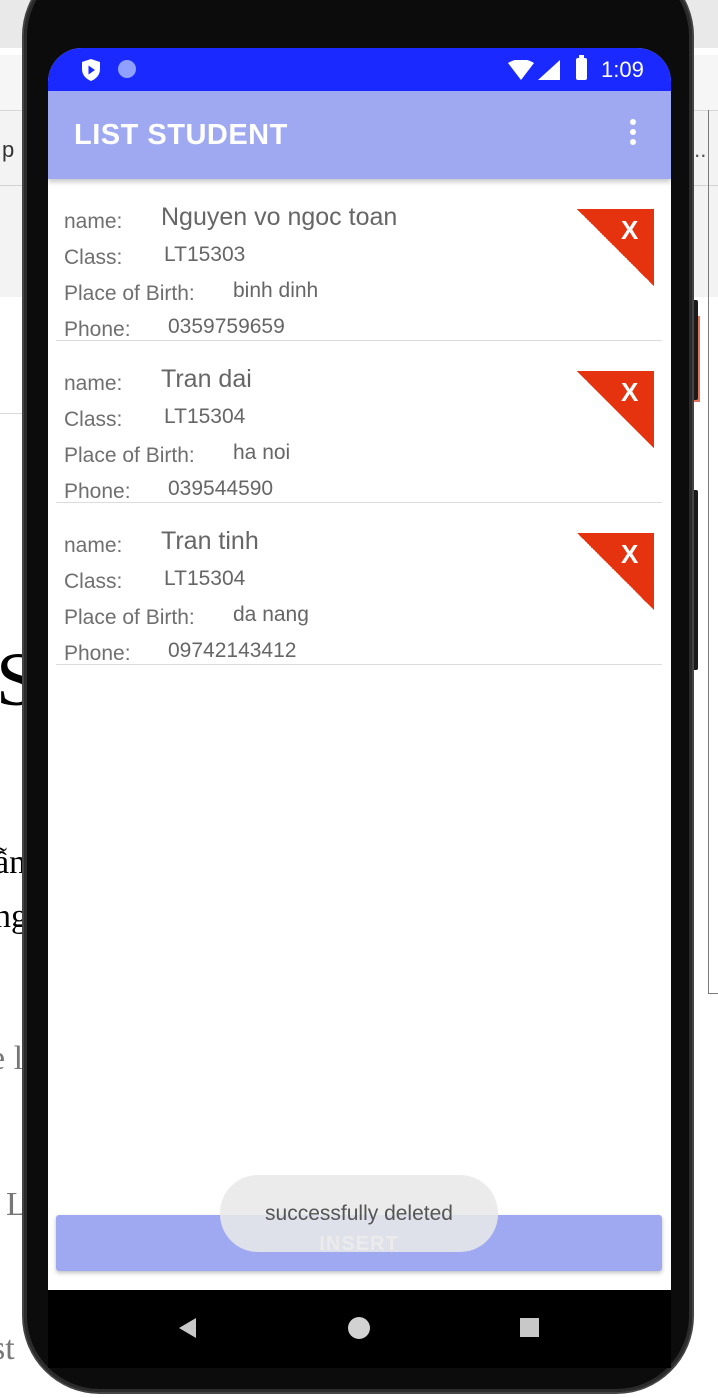 This screenshot has height=1398, width=718. Describe the element at coordinates (549, 70) in the screenshot. I see `cell-signal-icon` at that location.